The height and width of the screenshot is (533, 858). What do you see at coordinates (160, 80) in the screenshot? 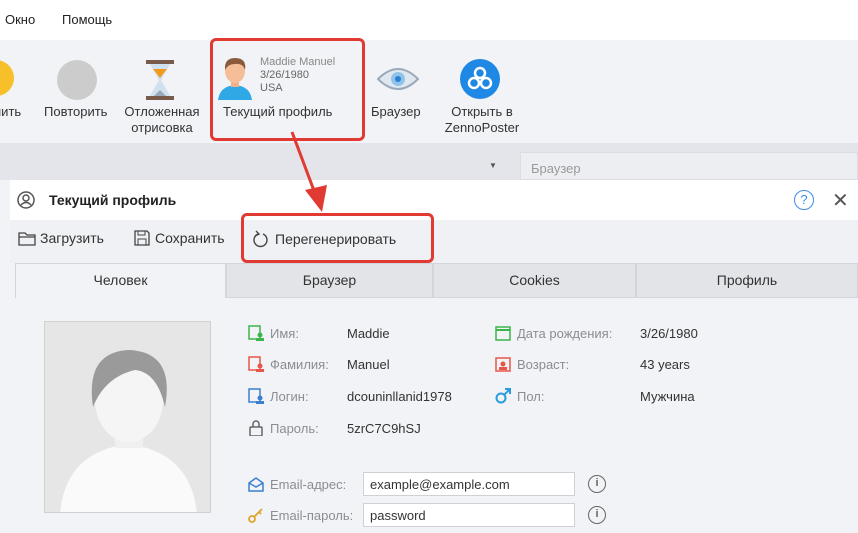
I see `hourglass-icon` at bounding box center [160, 80].